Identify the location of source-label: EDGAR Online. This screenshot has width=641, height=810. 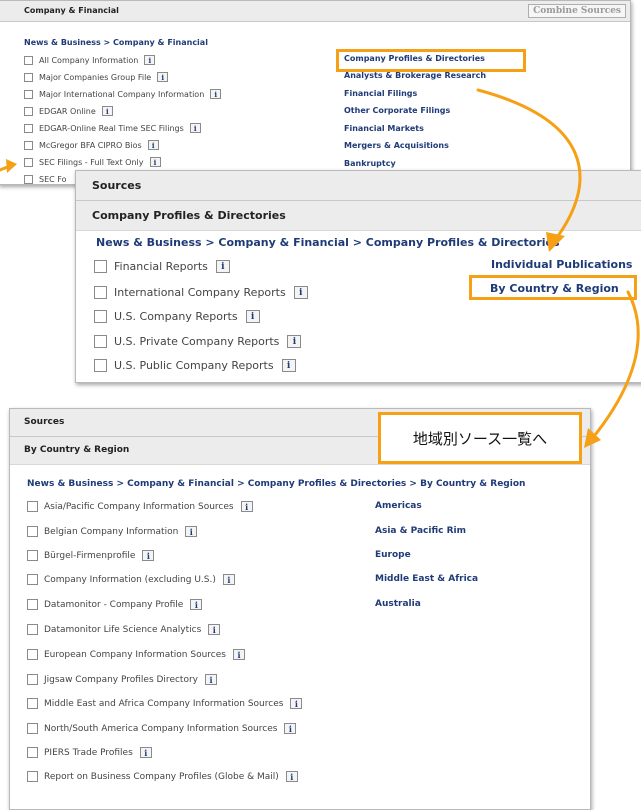
(67, 111).